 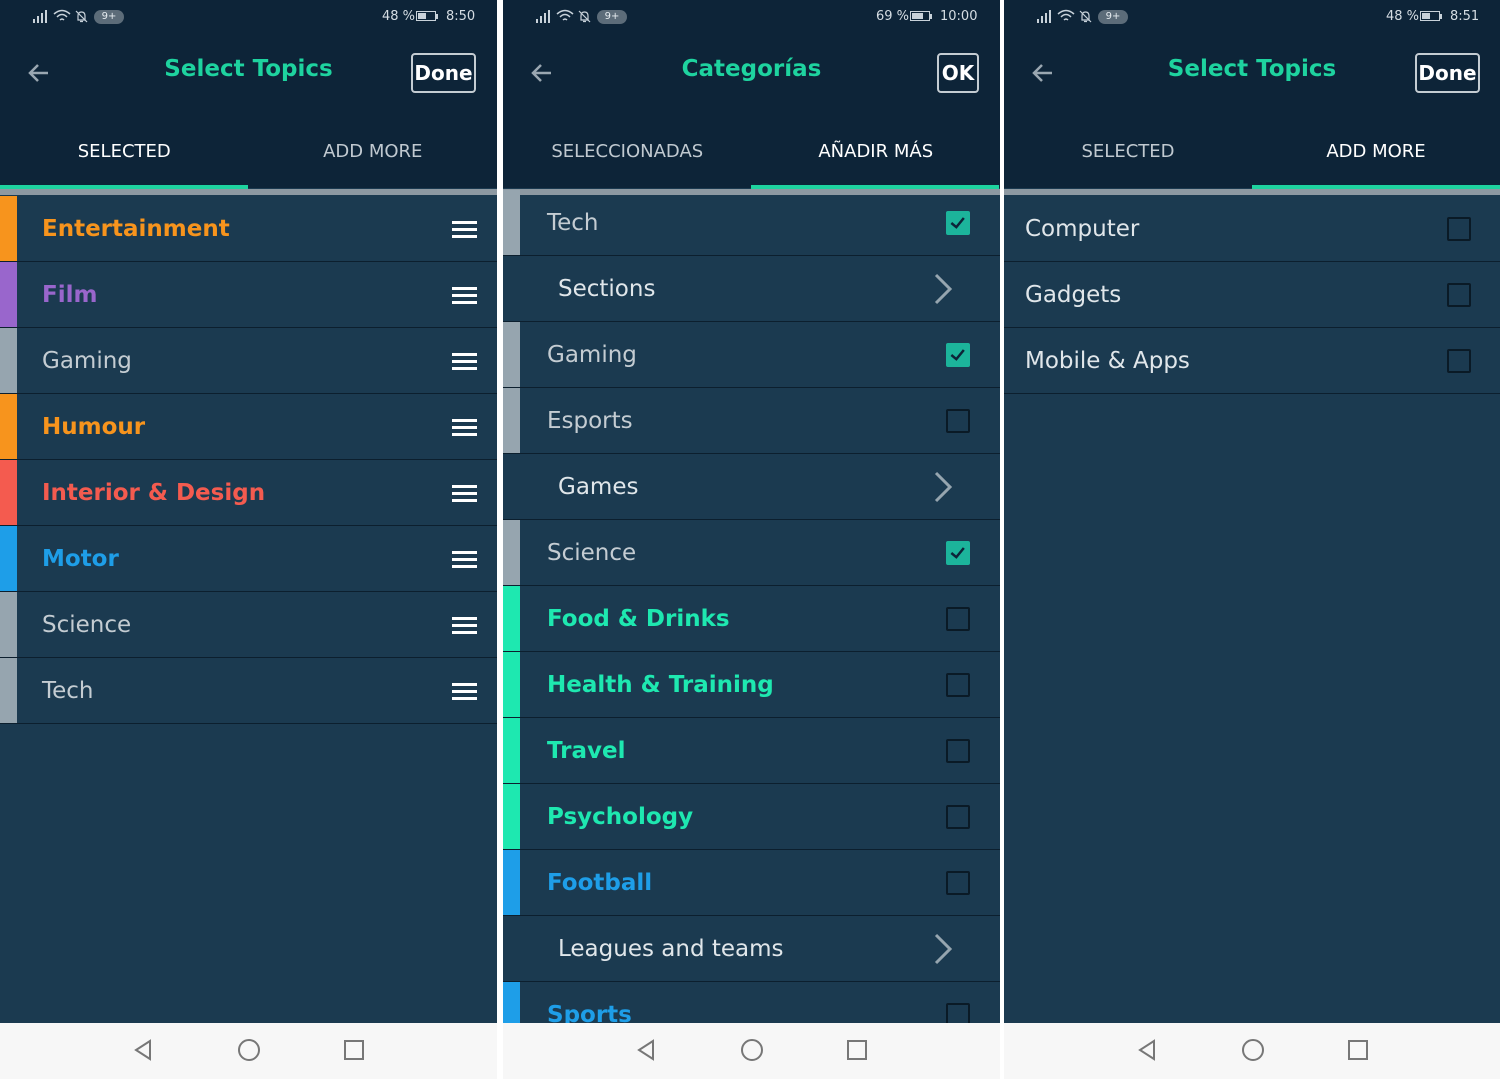 What do you see at coordinates (958, 73) in the screenshot?
I see `ok-button: OK` at bounding box center [958, 73].